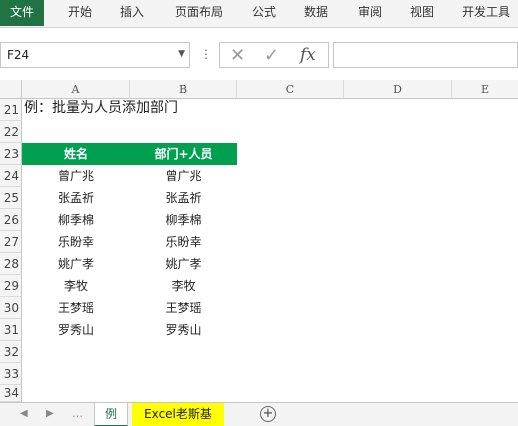  Describe the element at coordinates (11, 89) in the screenshot. I see `select-all-corner` at that location.